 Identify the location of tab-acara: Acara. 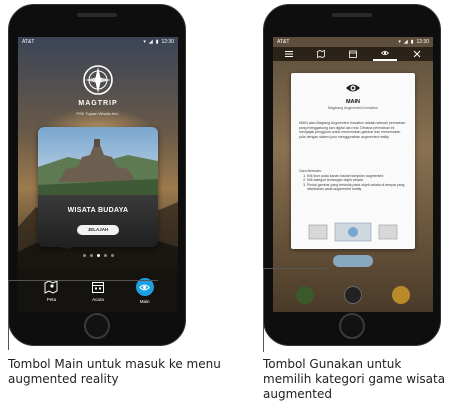
(98, 291).